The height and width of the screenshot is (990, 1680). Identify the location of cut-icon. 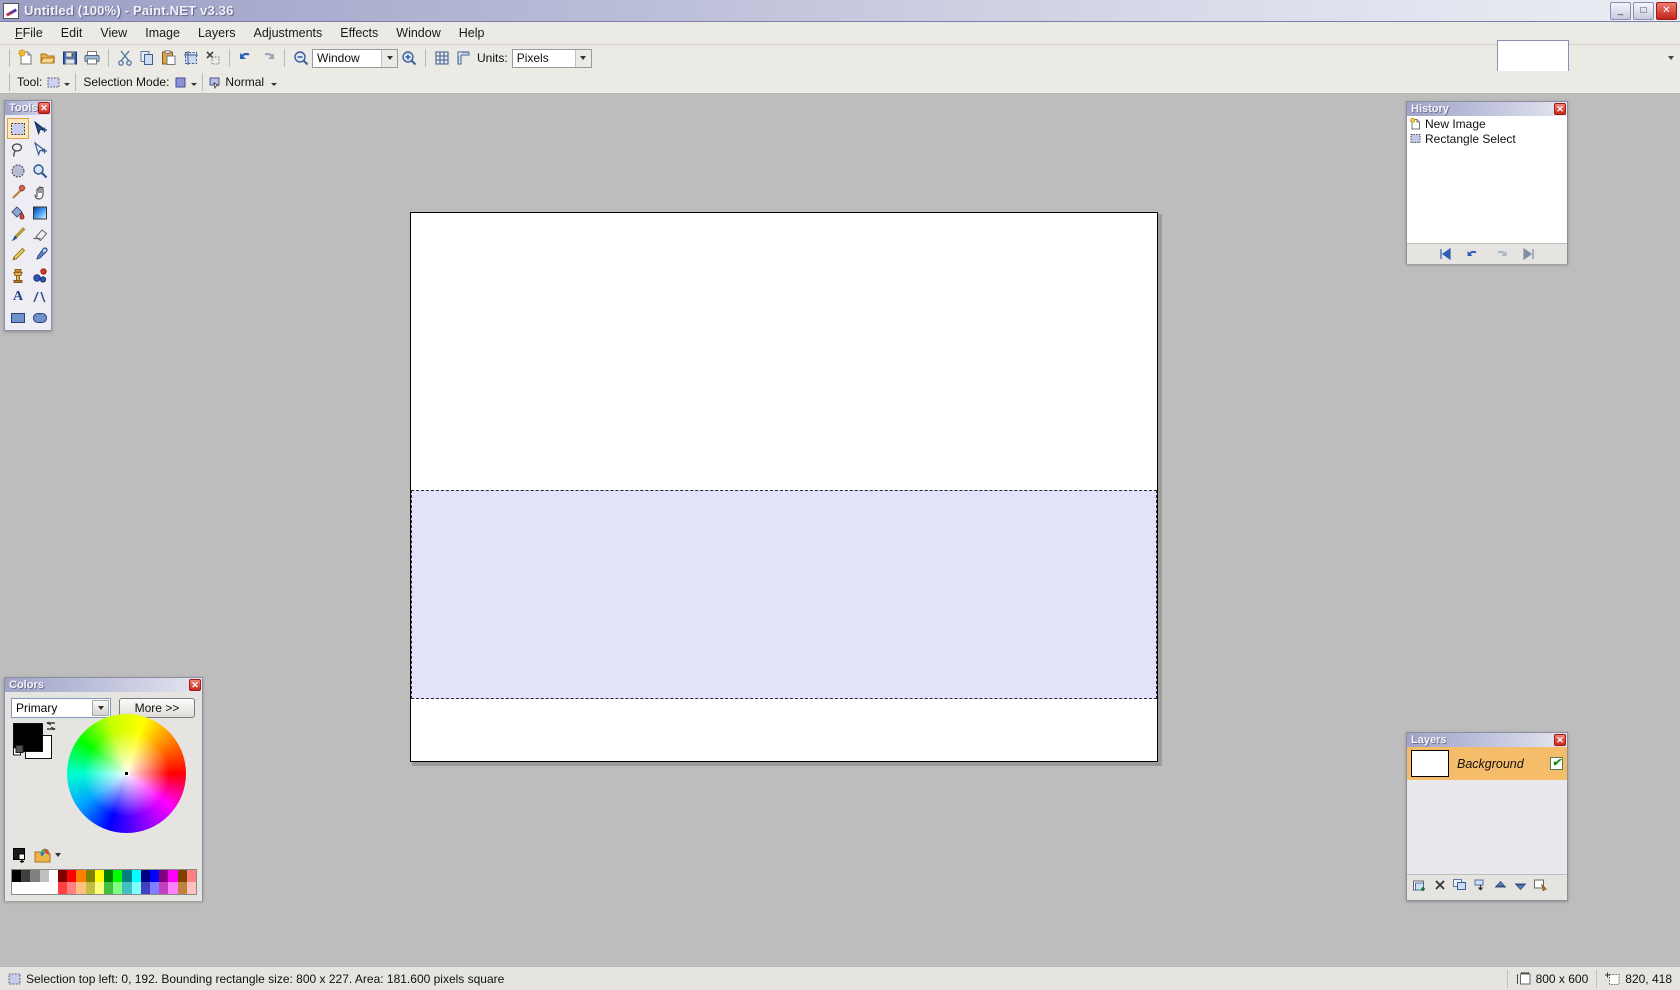
(125, 58).